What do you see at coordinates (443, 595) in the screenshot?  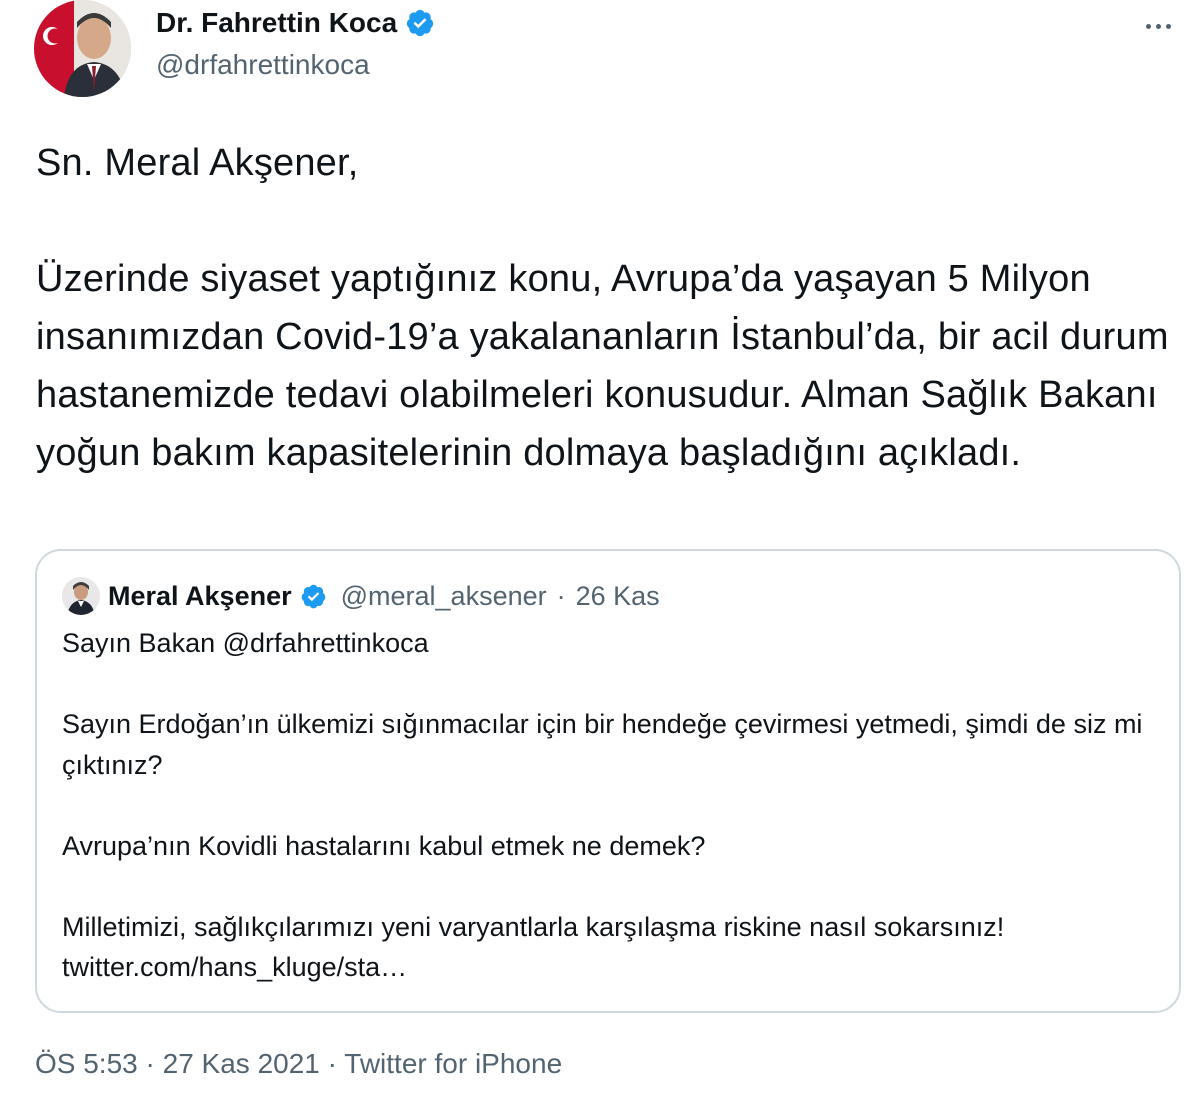 I see `quoted-handle: @meral_aksener` at bounding box center [443, 595].